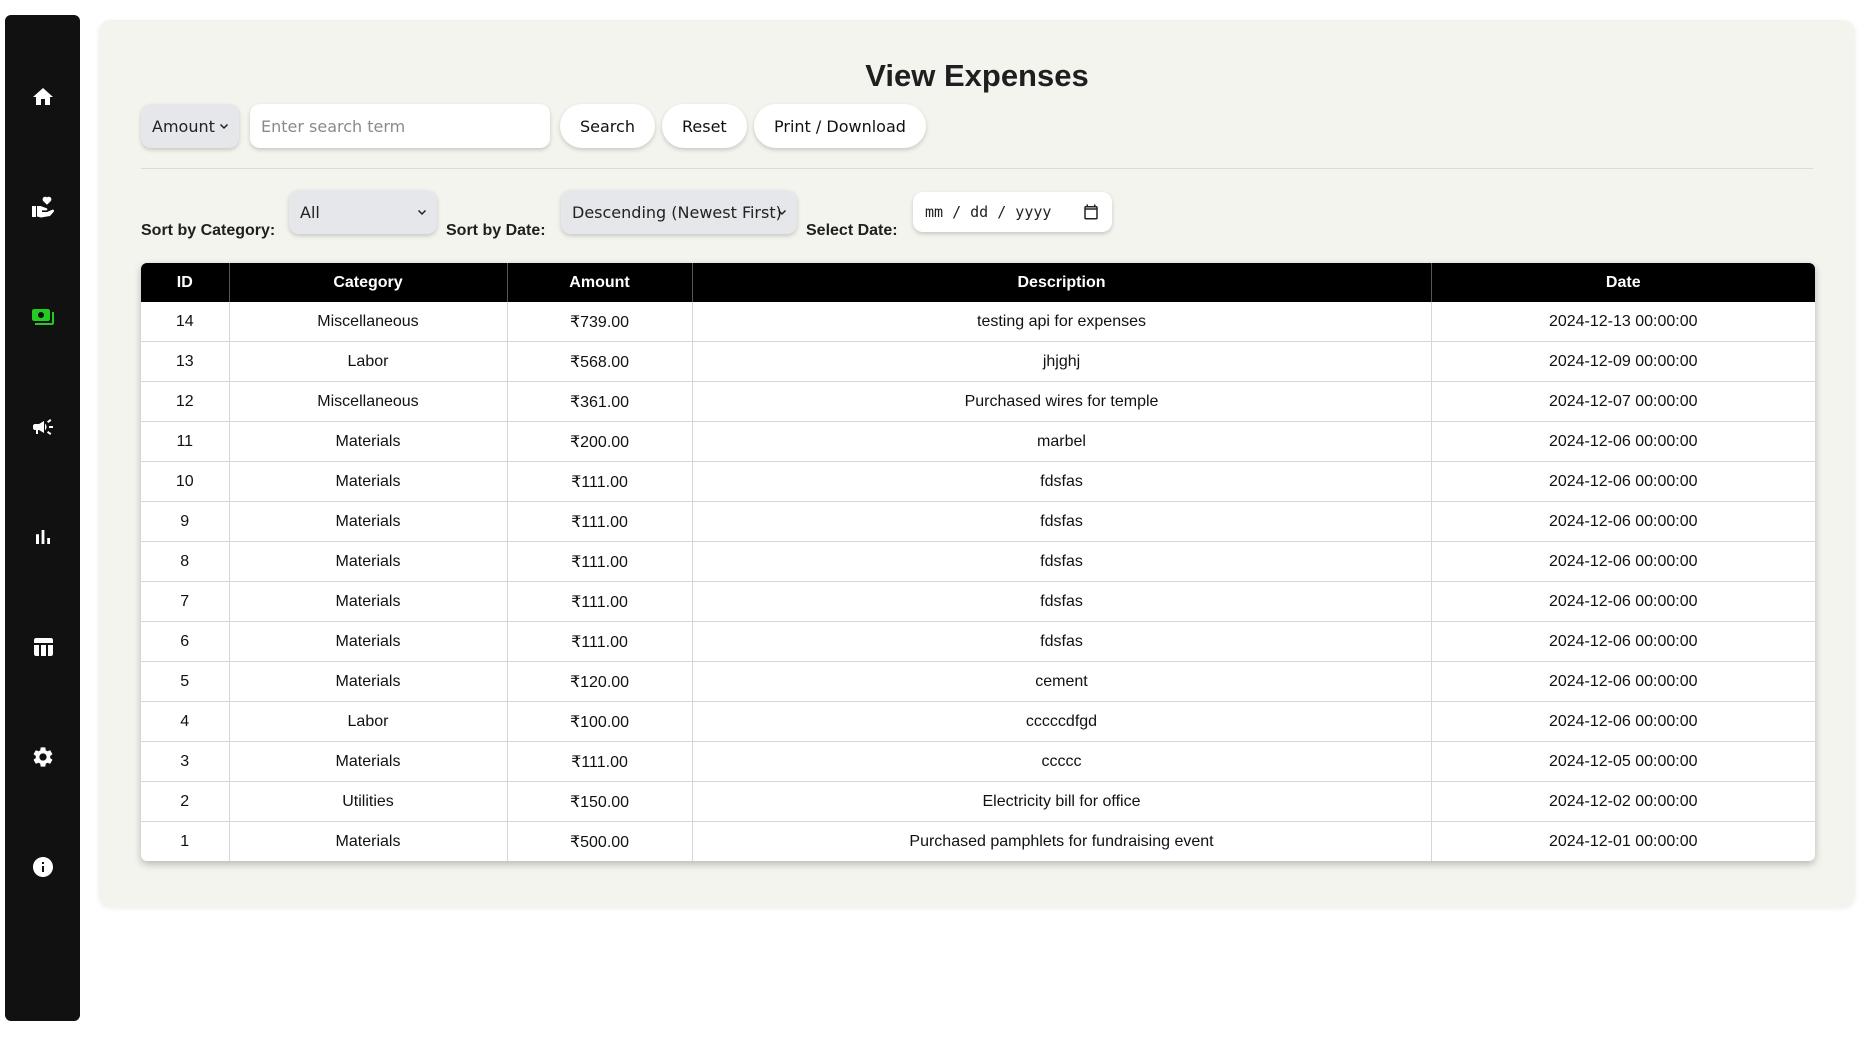  Describe the element at coordinates (185, 282) in the screenshot. I see `header-id: ID` at that location.